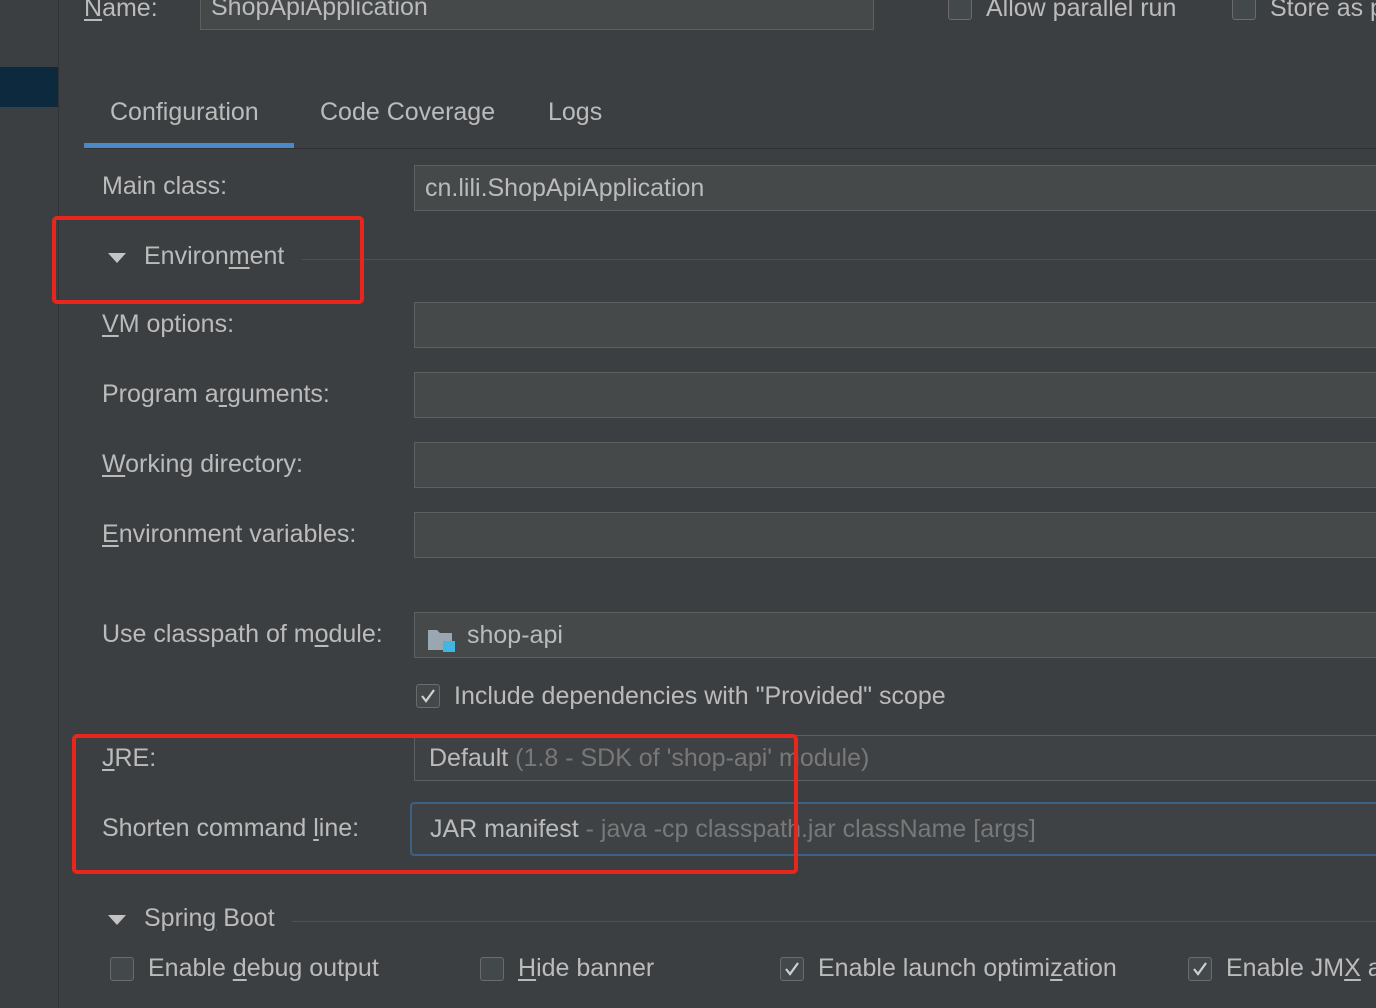  What do you see at coordinates (960, 10) in the screenshot?
I see `allow-parallel-run-checkbox` at bounding box center [960, 10].